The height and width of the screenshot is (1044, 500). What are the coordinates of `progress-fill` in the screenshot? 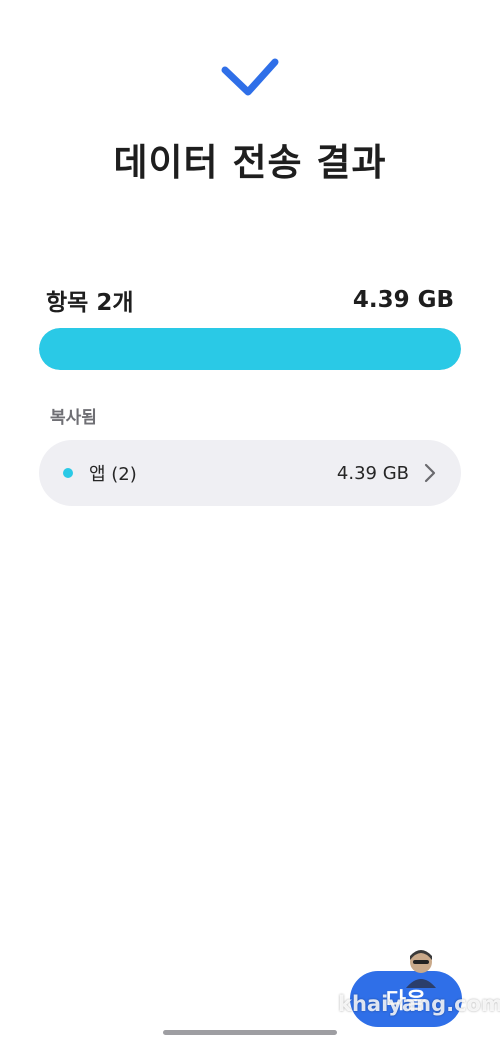 It's located at (250, 349).